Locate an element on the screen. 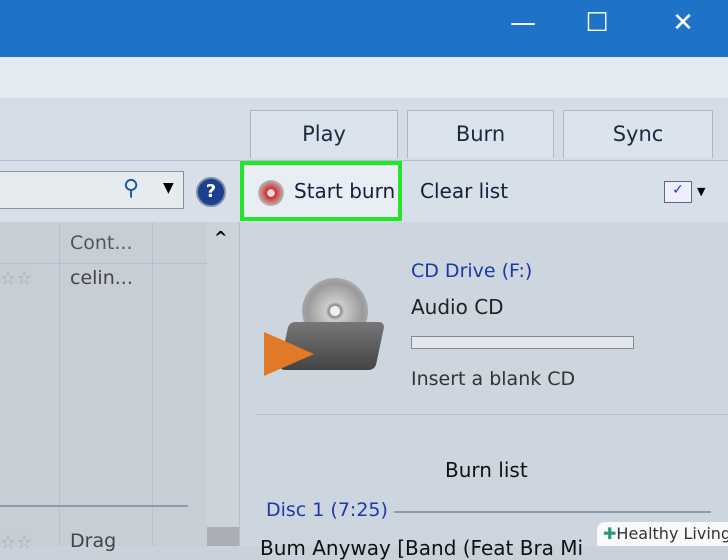 This screenshot has height=560, width=728. cd-drive-icon is located at coordinates (325, 327).